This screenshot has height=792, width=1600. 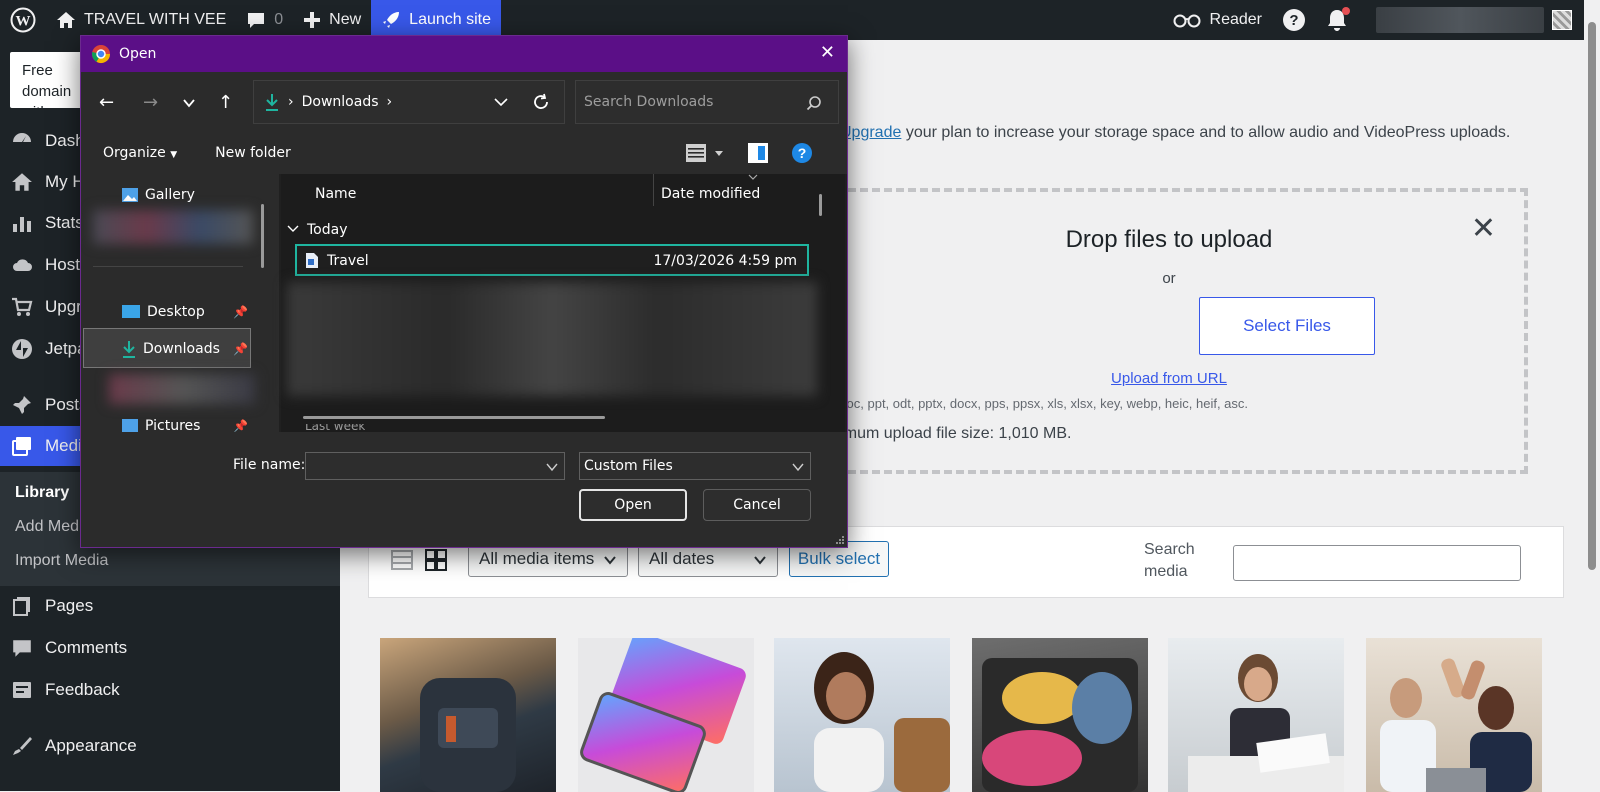 What do you see at coordinates (66, 20) in the screenshot?
I see `home-icon` at bounding box center [66, 20].